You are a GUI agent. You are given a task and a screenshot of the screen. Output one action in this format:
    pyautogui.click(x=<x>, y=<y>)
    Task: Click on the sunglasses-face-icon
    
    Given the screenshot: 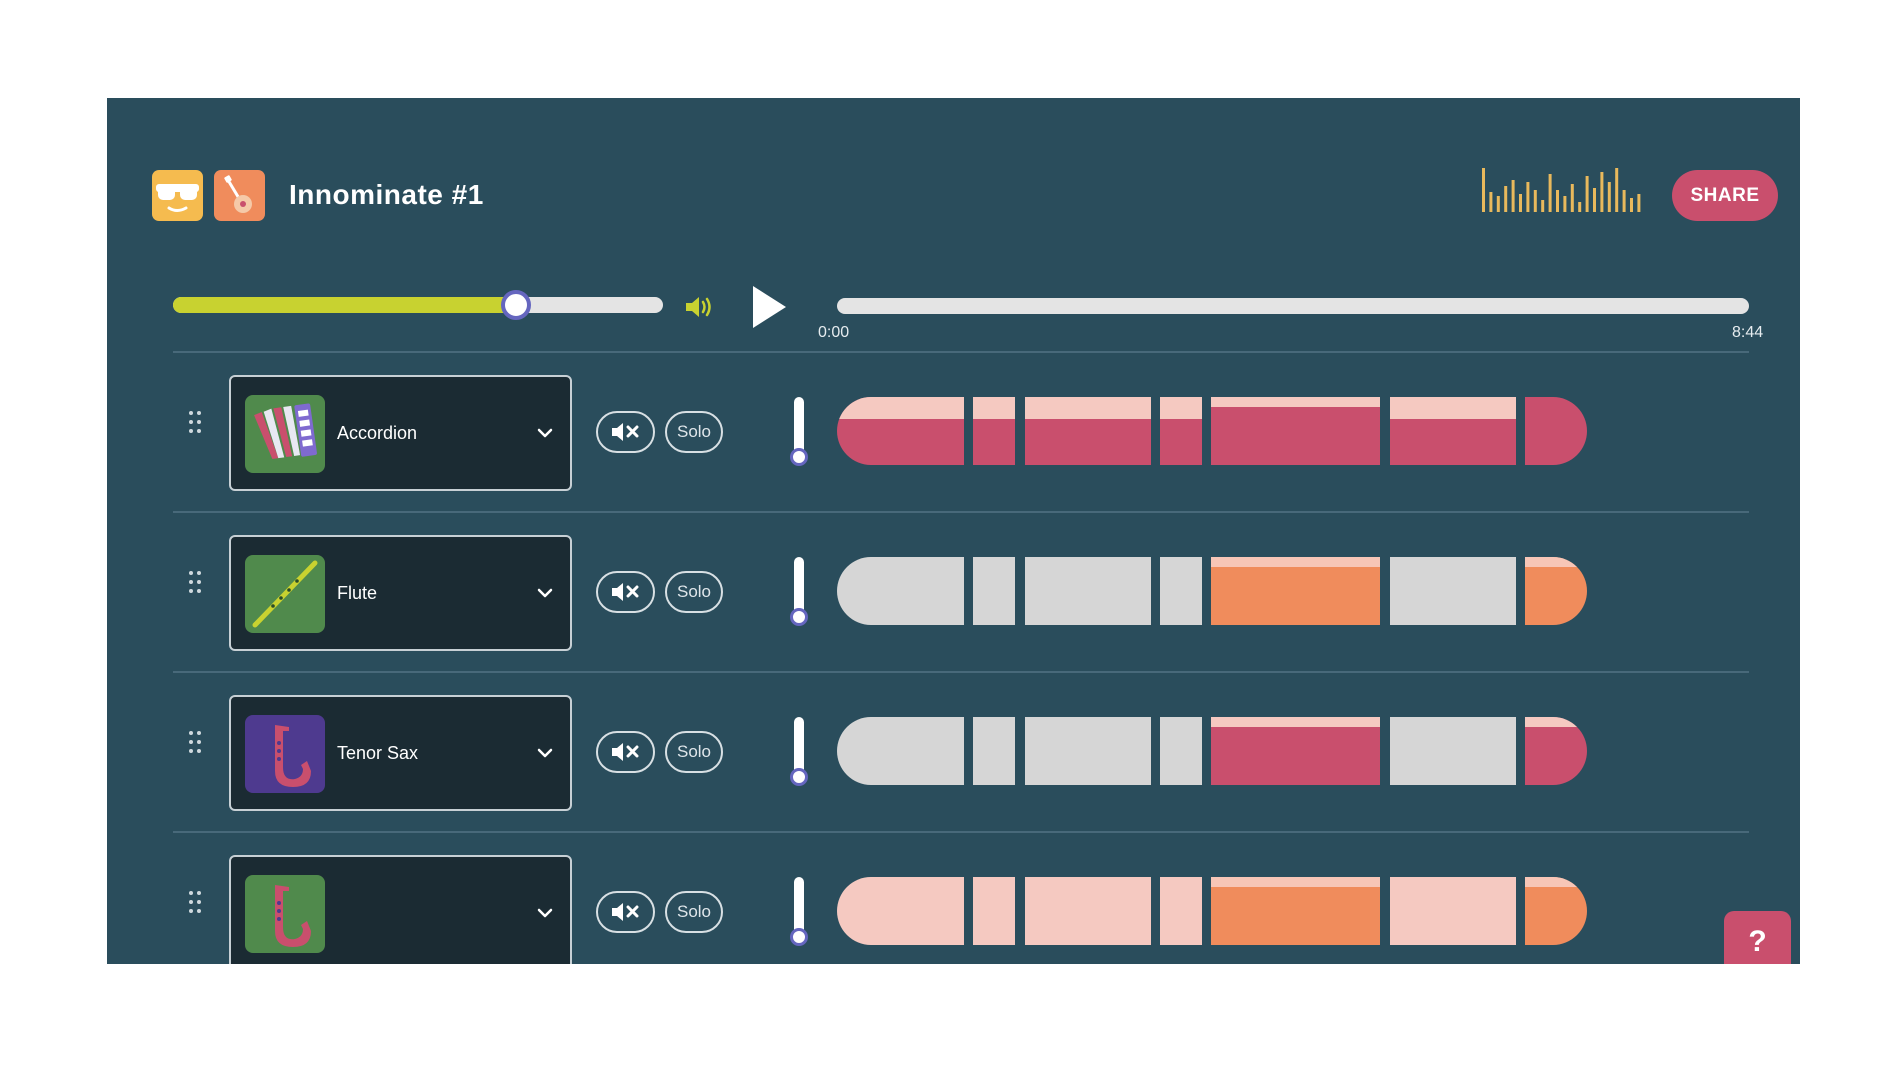 What is the action you would take?
    pyautogui.click(x=177, y=195)
    